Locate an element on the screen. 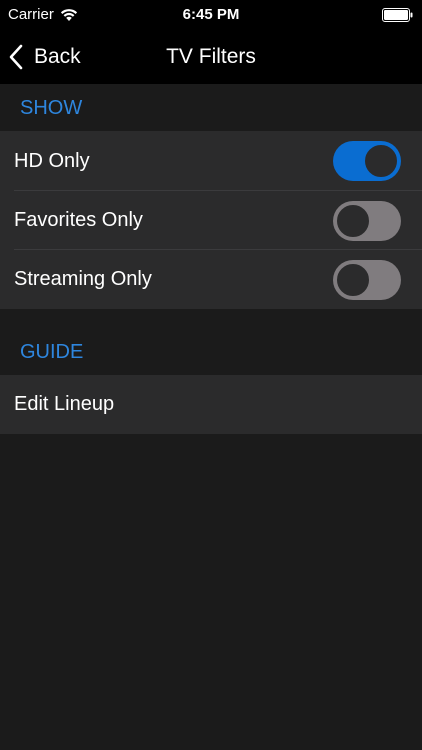 This screenshot has width=422, height=750. row-streaming-only: Streaming Only is located at coordinates (211, 279).